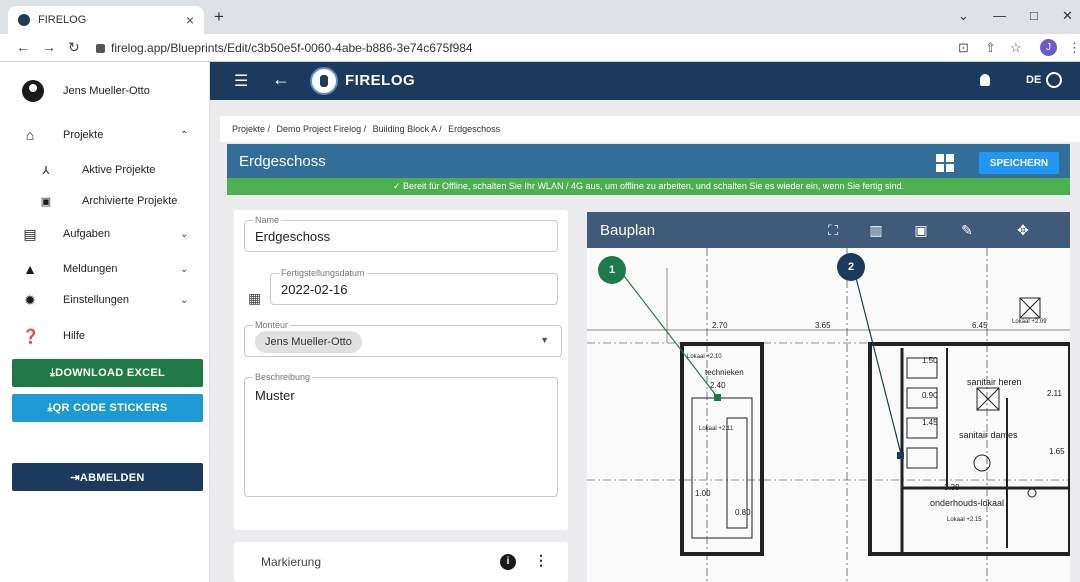 The width and height of the screenshot is (1080, 582). Describe the element at coordinates (963, 48) in the screenshot. I see `install-icon: ⊡` at that location.